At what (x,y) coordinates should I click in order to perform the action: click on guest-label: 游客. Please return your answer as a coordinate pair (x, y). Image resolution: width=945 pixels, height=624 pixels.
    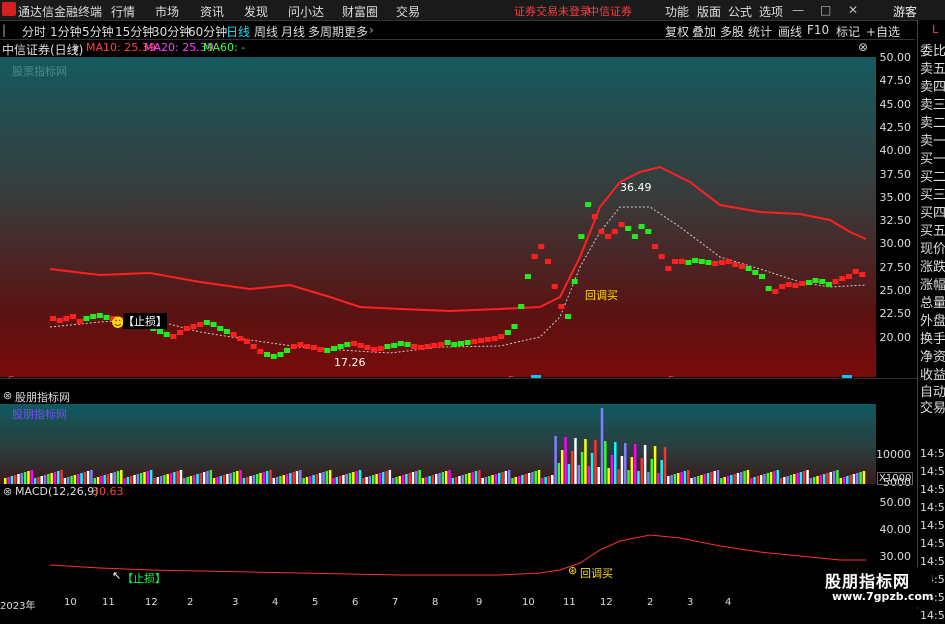
    Looking at the image, I should click on (905, 11).